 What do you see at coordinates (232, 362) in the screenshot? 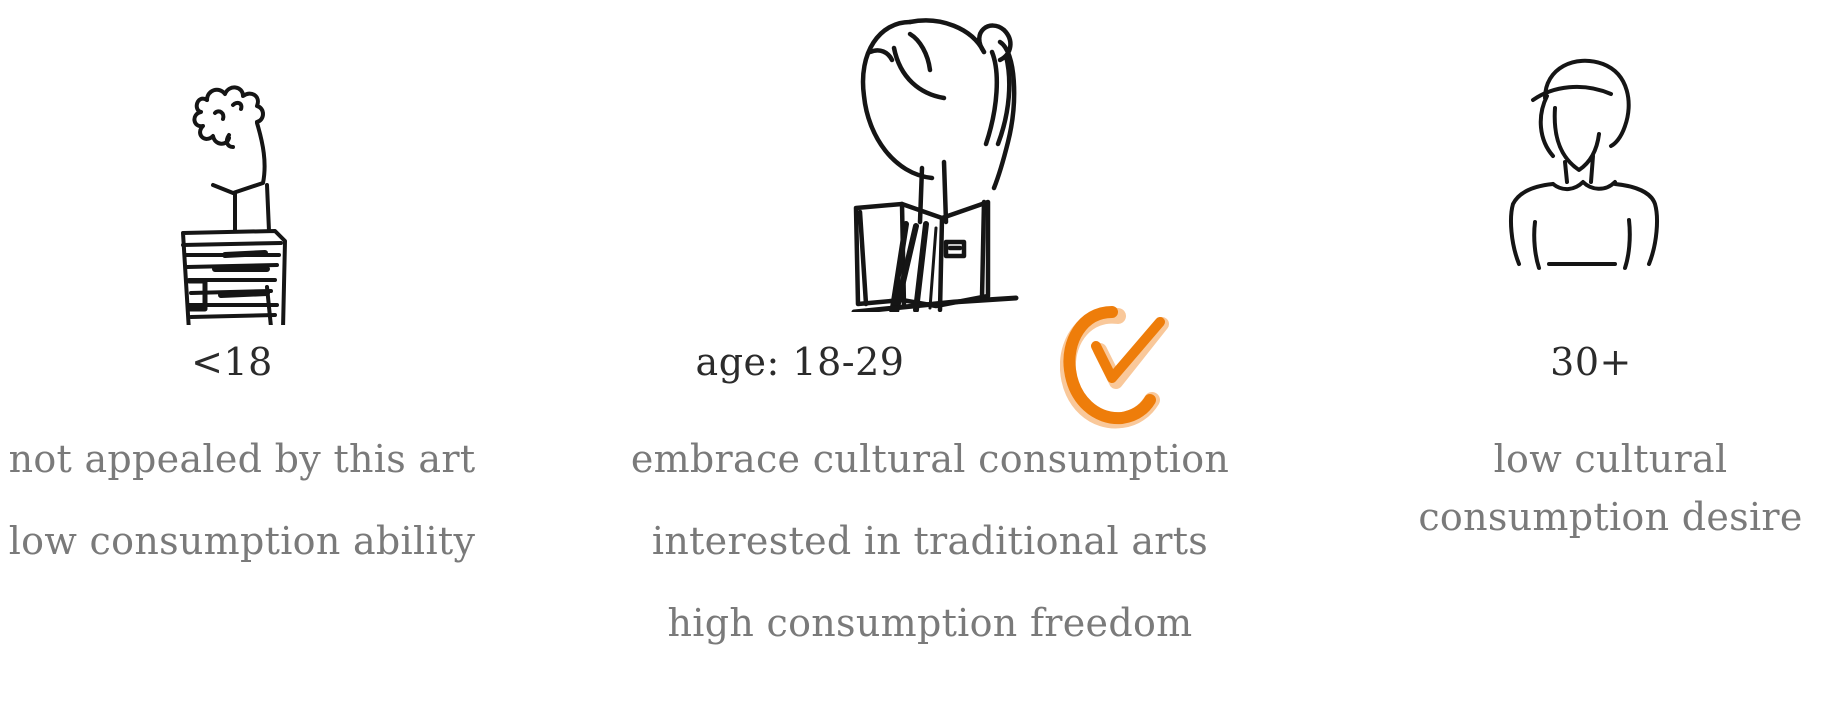
I see `age-label-under-18: <18` at bounding box center [232, 362].